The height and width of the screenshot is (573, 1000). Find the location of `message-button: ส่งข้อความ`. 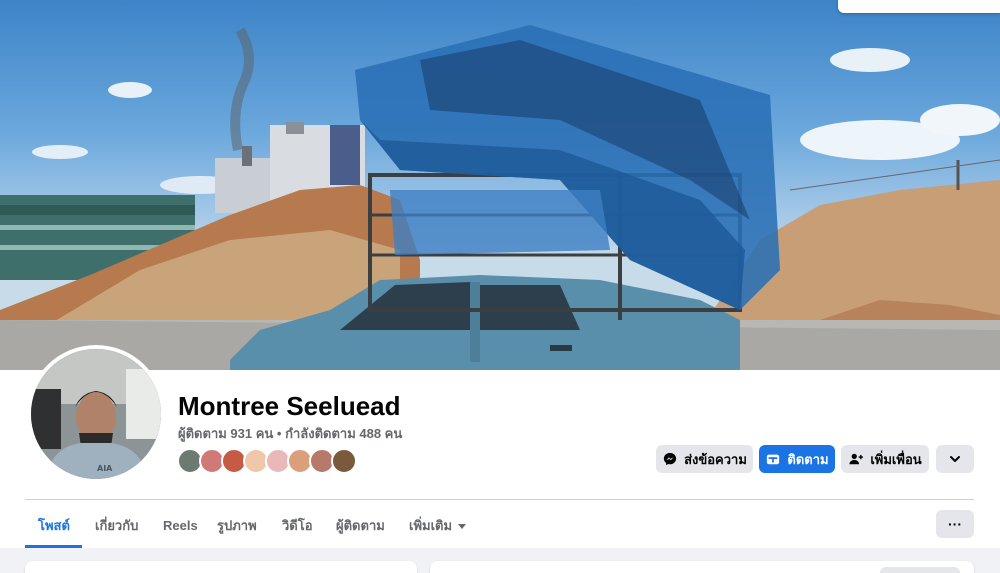

message-button: ส่งข้อความ is located at coordinates (704, 459).